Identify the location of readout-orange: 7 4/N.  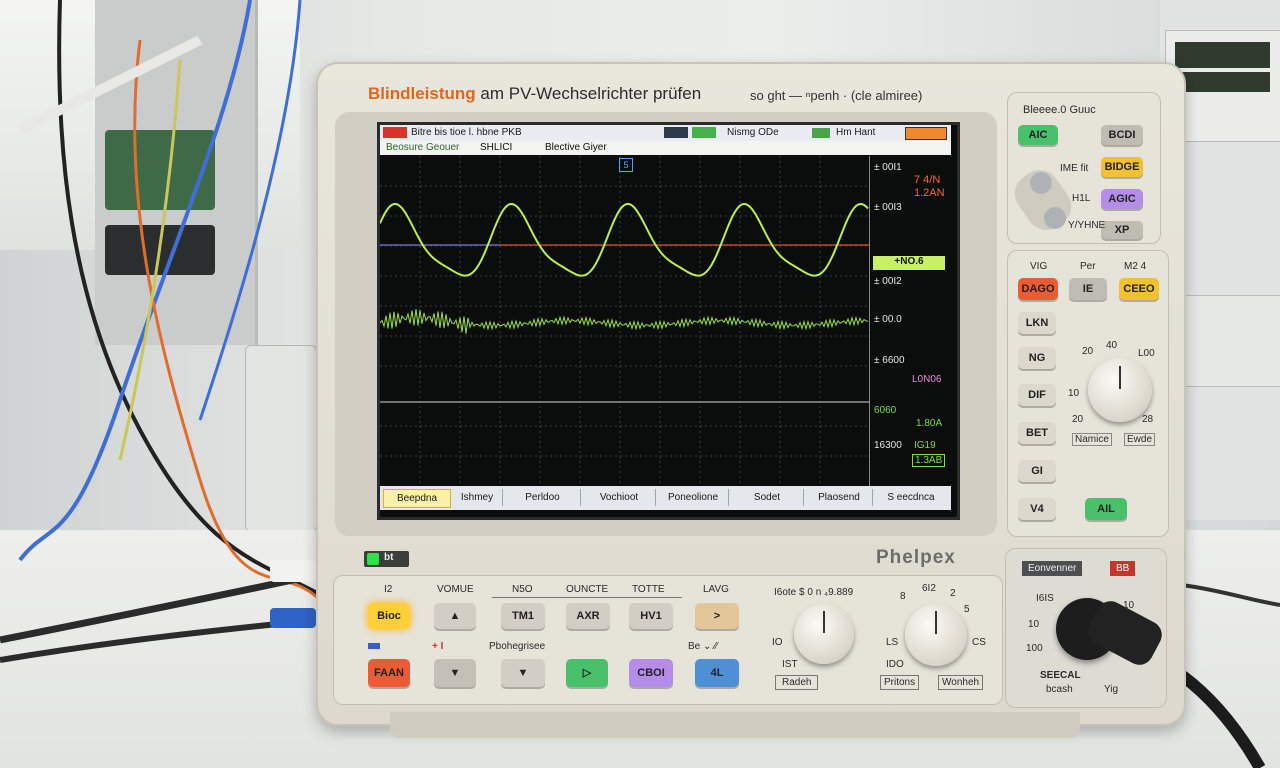
(927, 180).